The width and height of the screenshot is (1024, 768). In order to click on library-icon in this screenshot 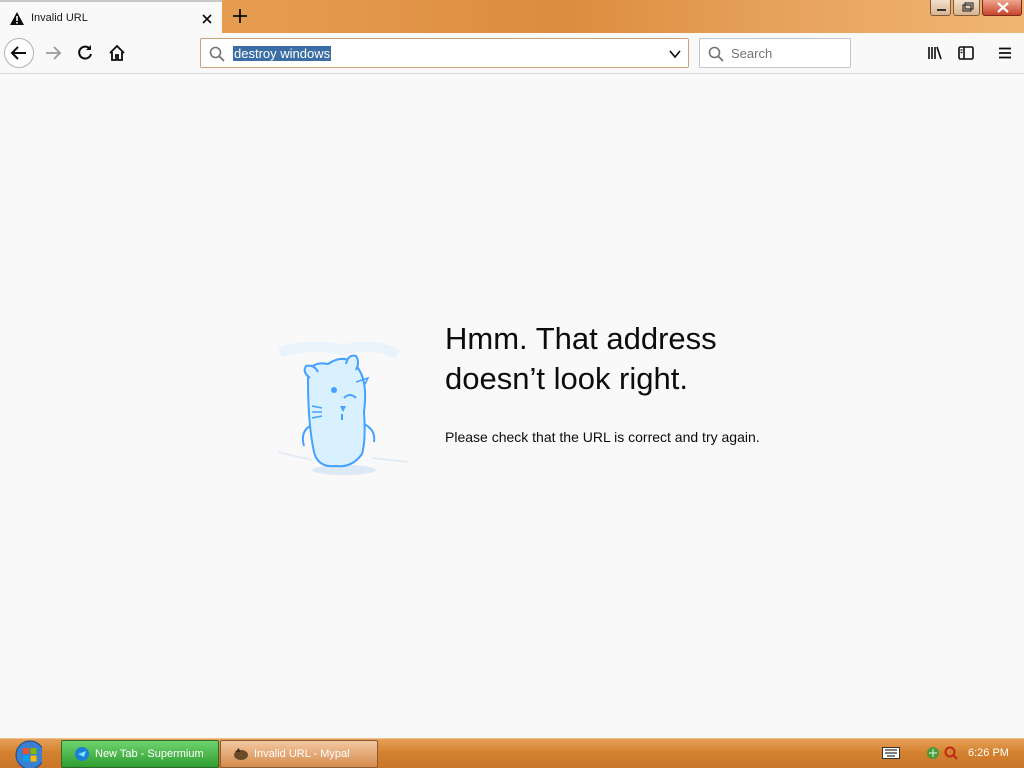, I will do `click(935, 53)`.